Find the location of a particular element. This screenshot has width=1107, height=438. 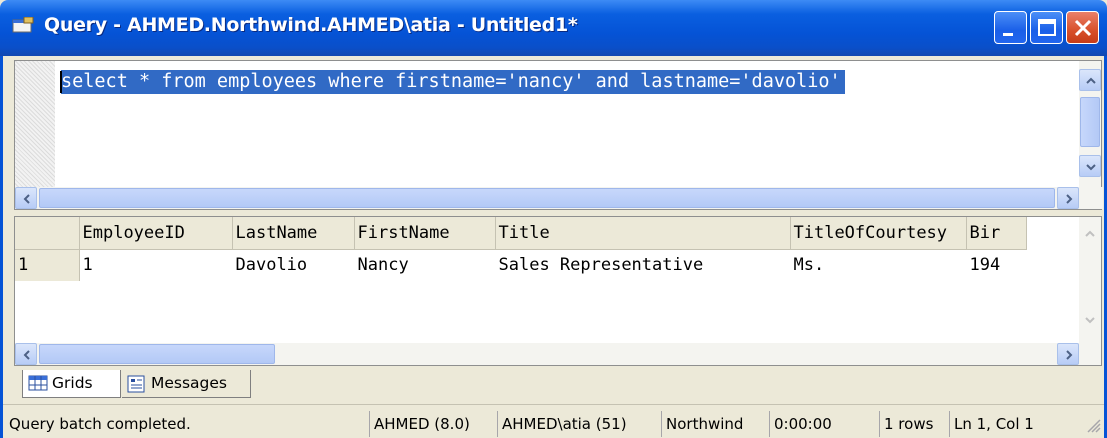

close-icon is located at coordinates (1083, 28).